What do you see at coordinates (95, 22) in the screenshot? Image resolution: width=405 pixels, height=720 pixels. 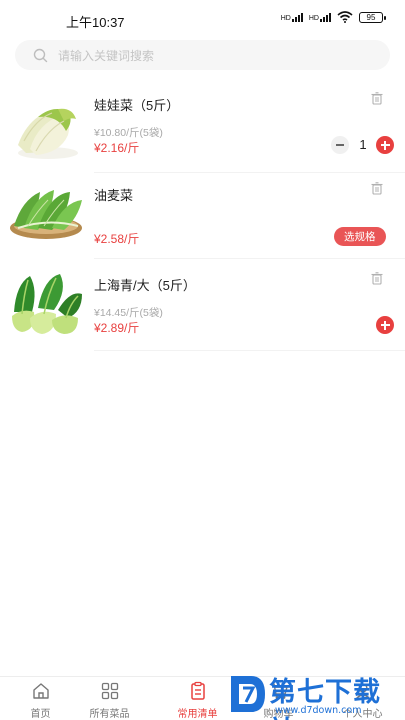 I see `status-time: 上午10:37` at bounding box center [95, 22].